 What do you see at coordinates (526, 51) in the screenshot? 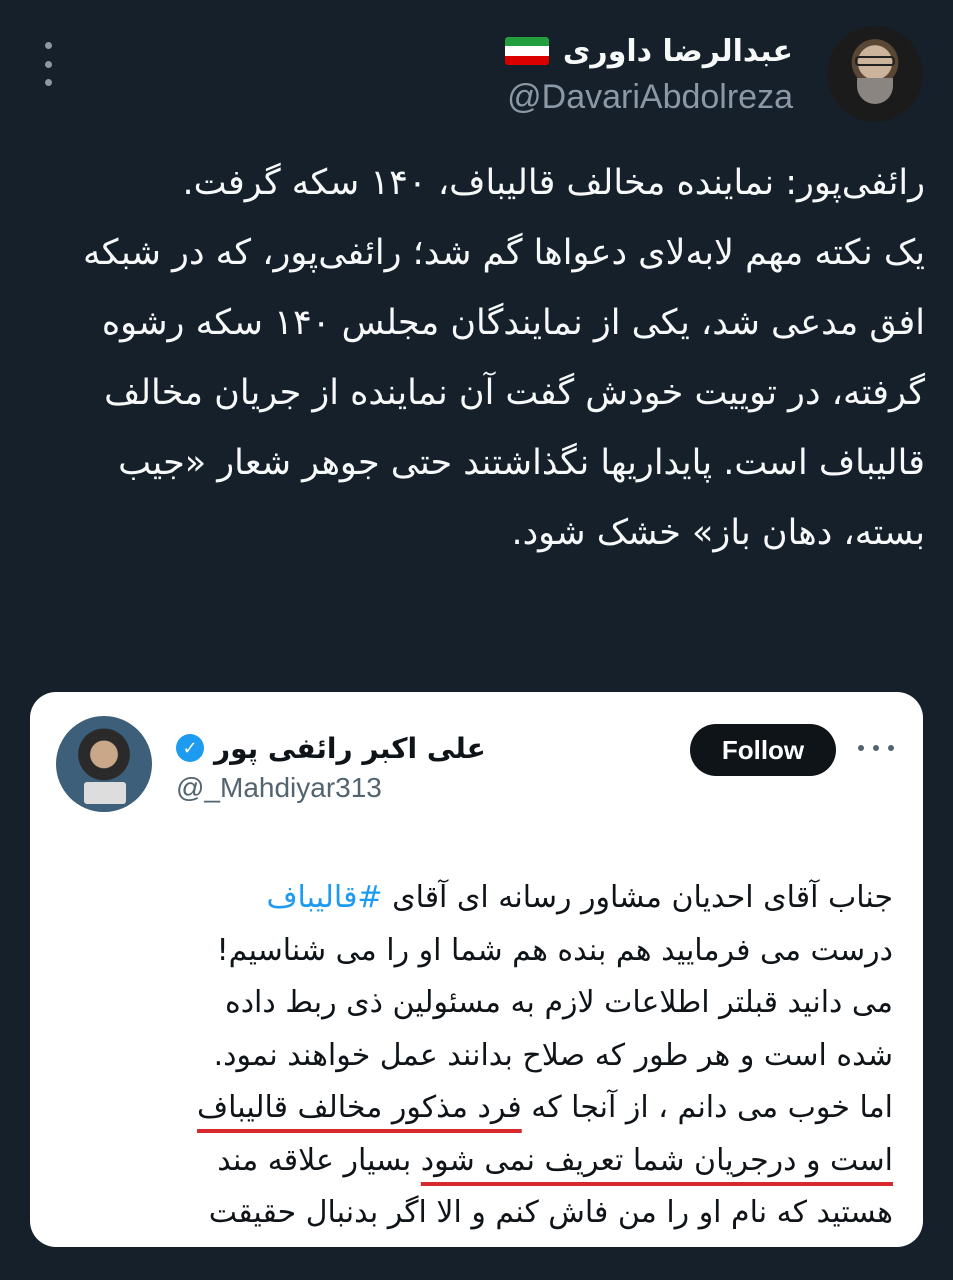
I see `iran-flag-icon` at bounding box center [526, 51].